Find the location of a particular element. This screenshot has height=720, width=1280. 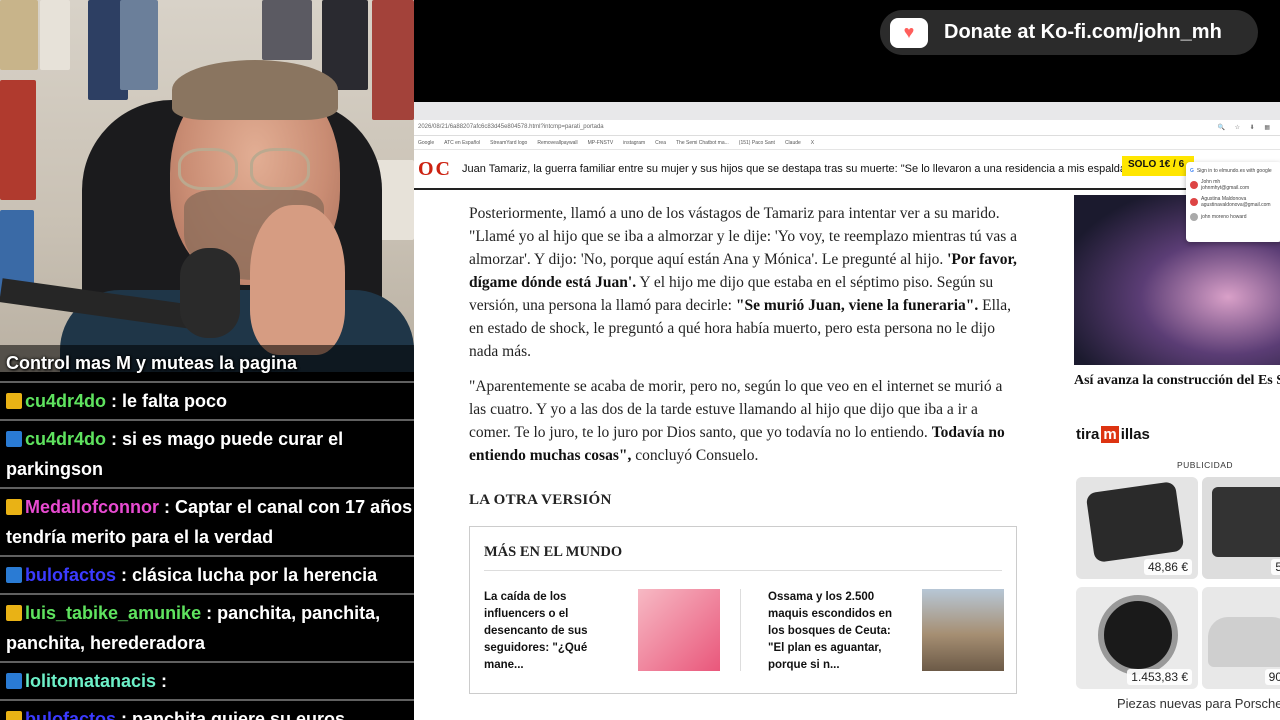

hair is located at coordinates (255, 90).